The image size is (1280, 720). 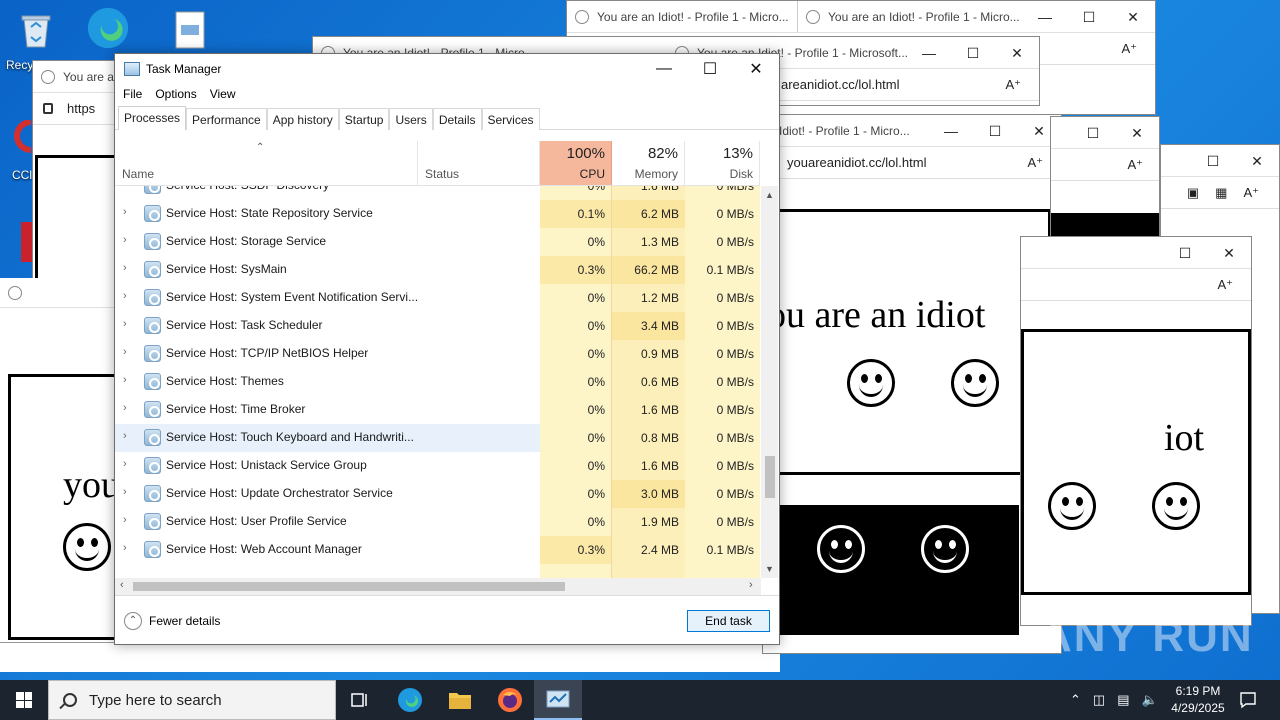 What do you see at coordinates (1221, 193) in the screenshot?
I see `apps-icon: ▦` at bounding box center [1221, 193].